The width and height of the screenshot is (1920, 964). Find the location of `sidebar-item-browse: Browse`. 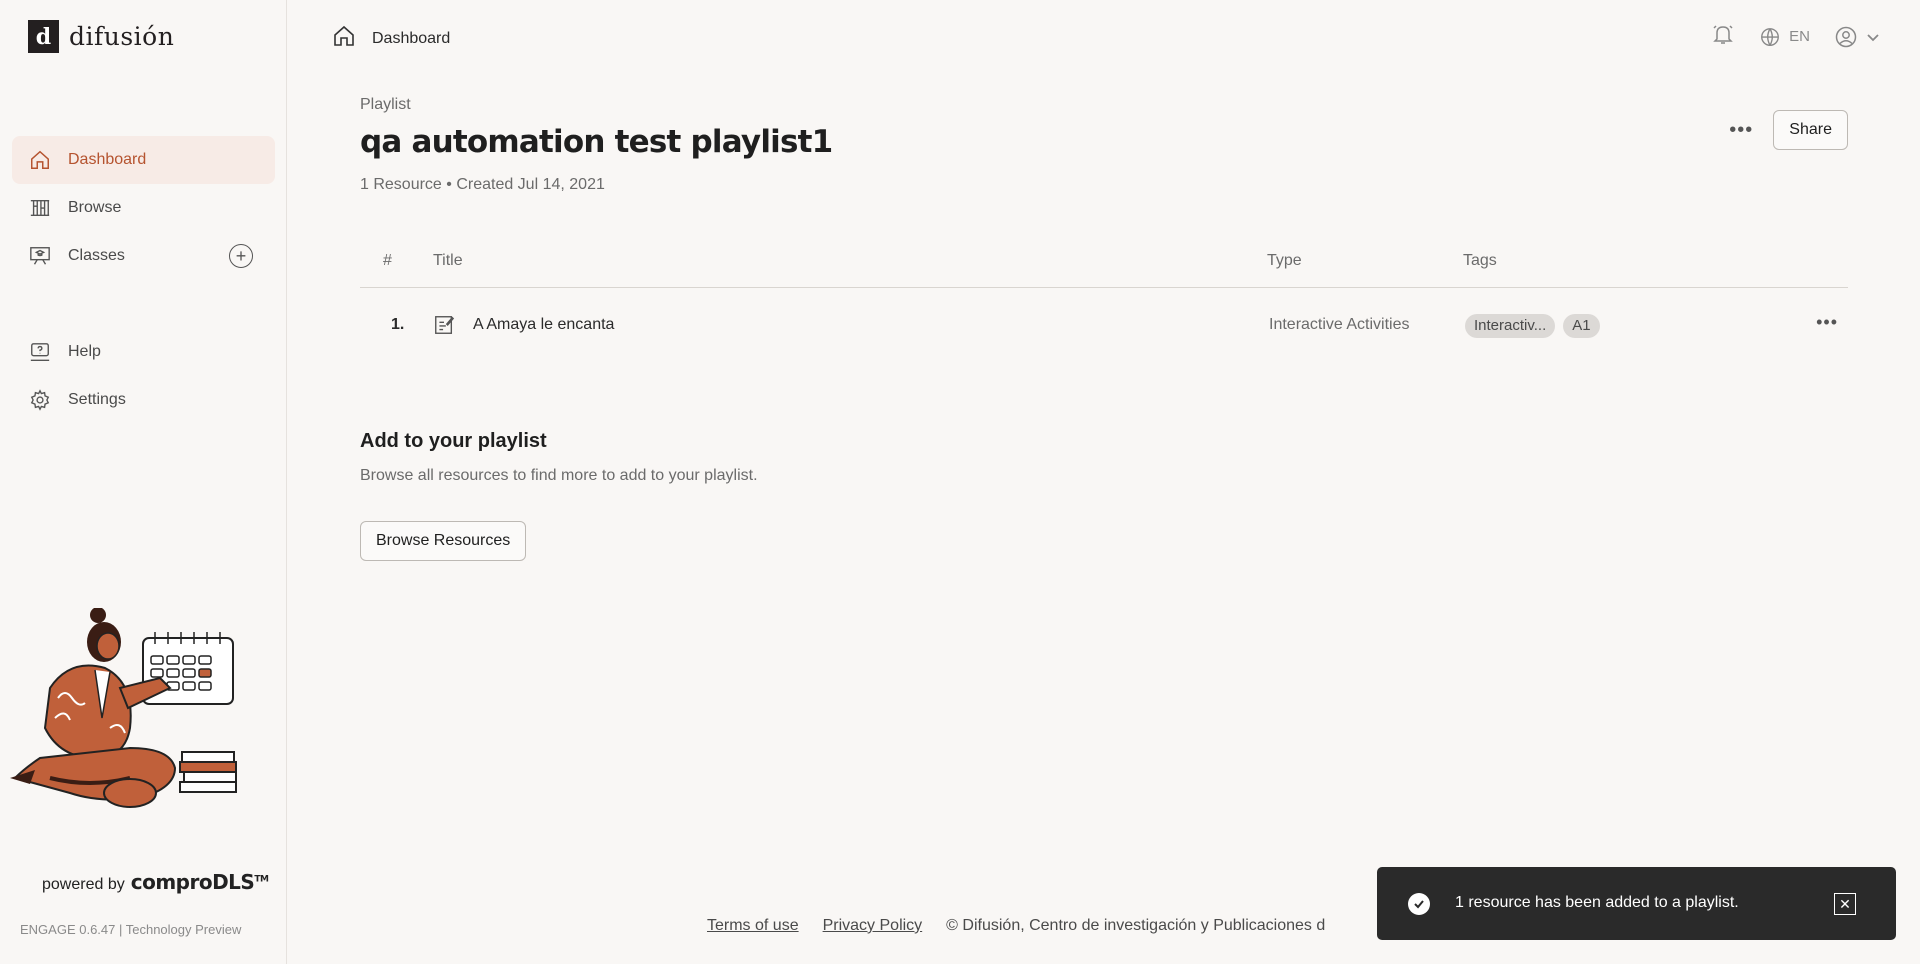

sidebar-item-browse: Browse is located at coordinates (143, 208).